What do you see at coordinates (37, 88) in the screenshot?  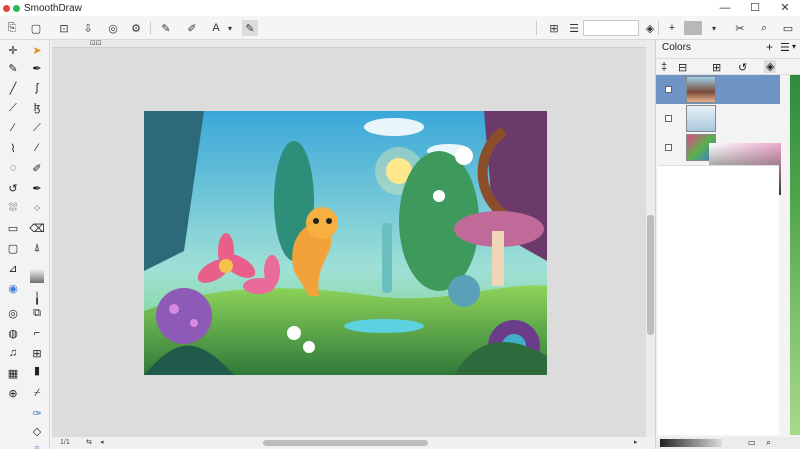 I see `hook-icon: ʃ` at bounding box center [37, 88].